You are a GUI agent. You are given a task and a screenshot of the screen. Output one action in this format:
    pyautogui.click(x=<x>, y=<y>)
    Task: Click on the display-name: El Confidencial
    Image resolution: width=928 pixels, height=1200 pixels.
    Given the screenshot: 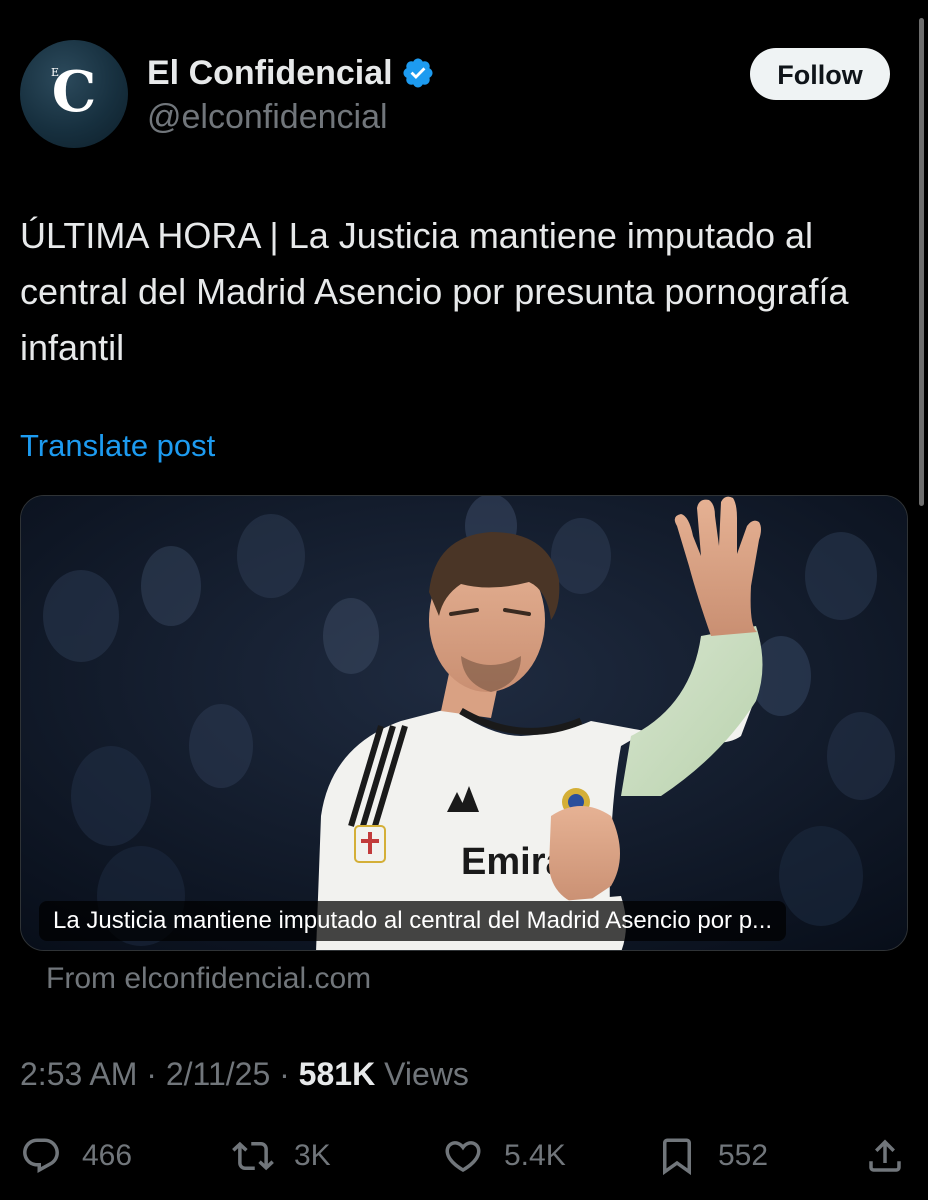 What is the action you would take?
    pyautogui.click(x=270, y=73)
    